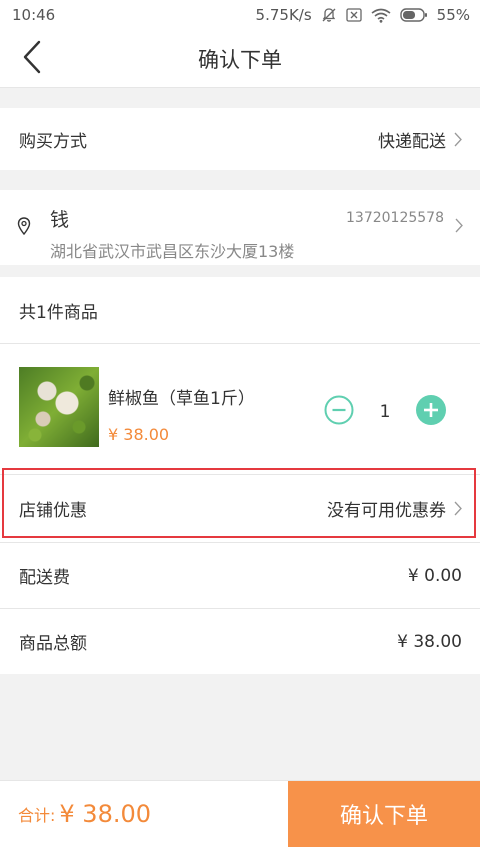  I want to click on purchase-method-label: 购买方式, so click(53, 141).